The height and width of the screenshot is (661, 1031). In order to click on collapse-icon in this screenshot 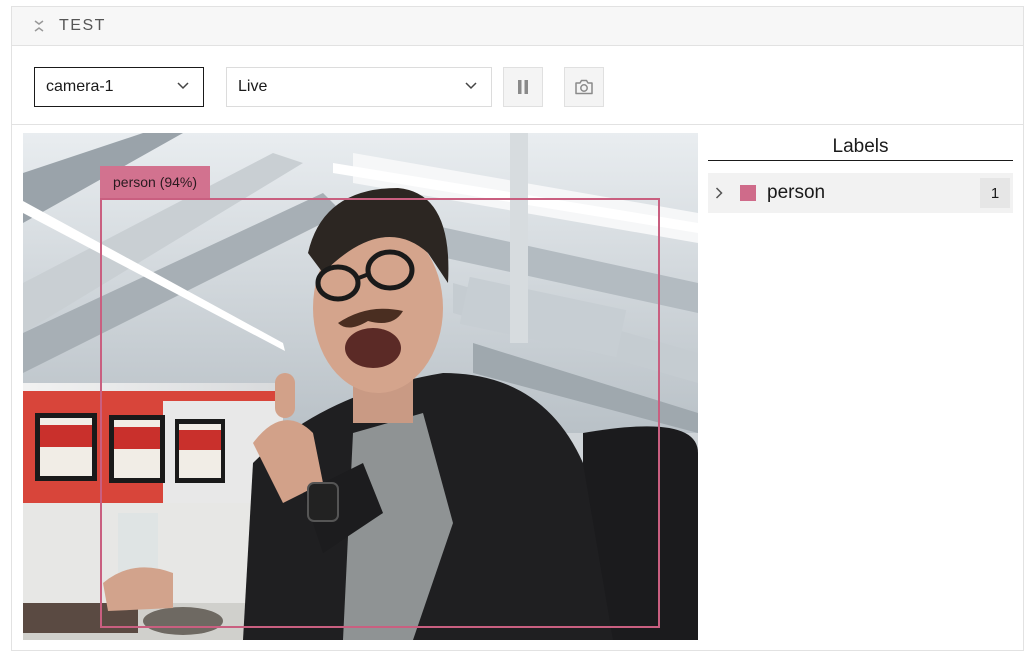, I will do `click(39, 26)`.